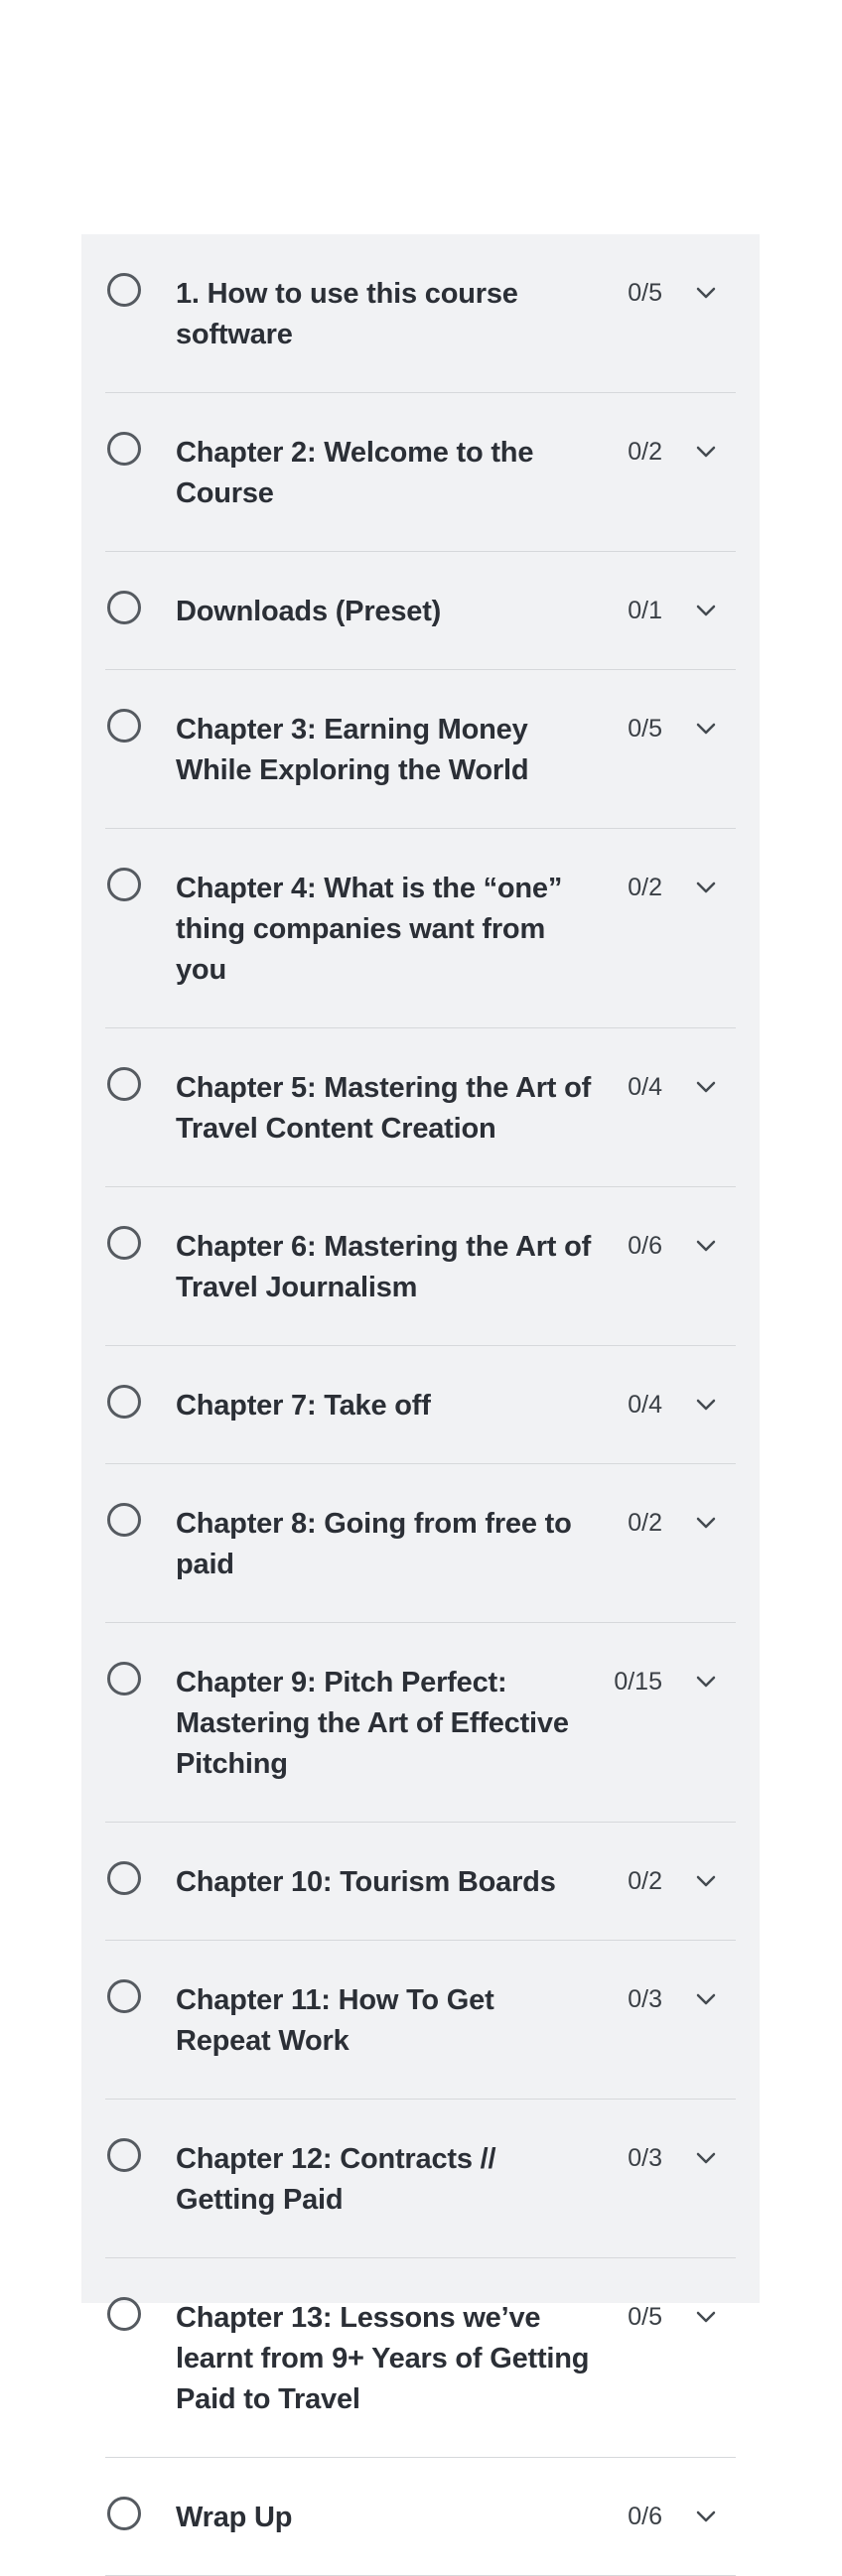 The width and height of the screenshot is (842, 2576). I want to click on chapter-title: Chapter 12: Contracts // Getting Paid, so click(336, 2179).